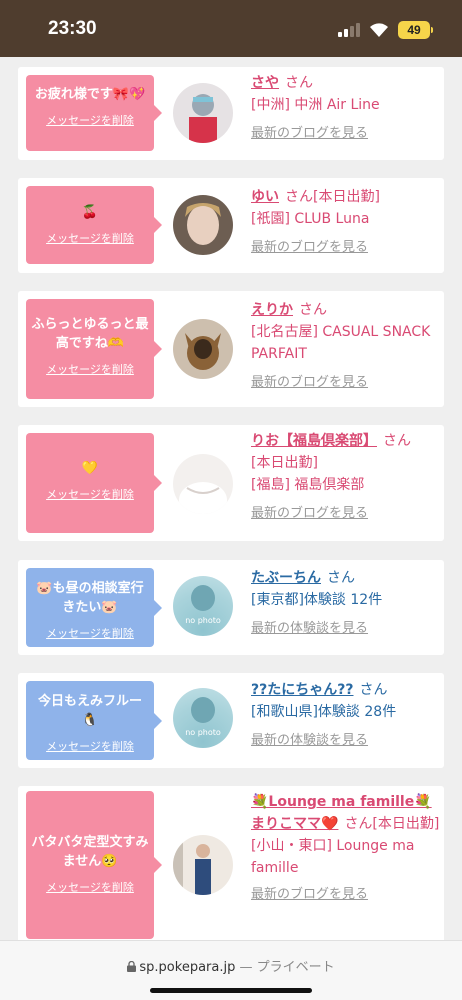 This screenshot has width=462, height=1000. I want to click on shop-detail: [福島] 福島倶楽部, so click(308, 485).